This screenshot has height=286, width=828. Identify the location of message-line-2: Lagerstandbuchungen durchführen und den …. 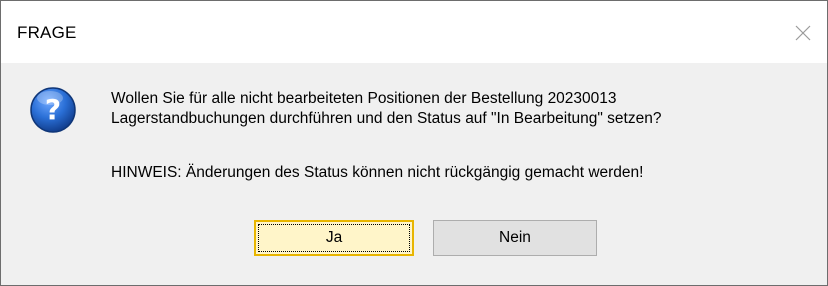
(386, 118).